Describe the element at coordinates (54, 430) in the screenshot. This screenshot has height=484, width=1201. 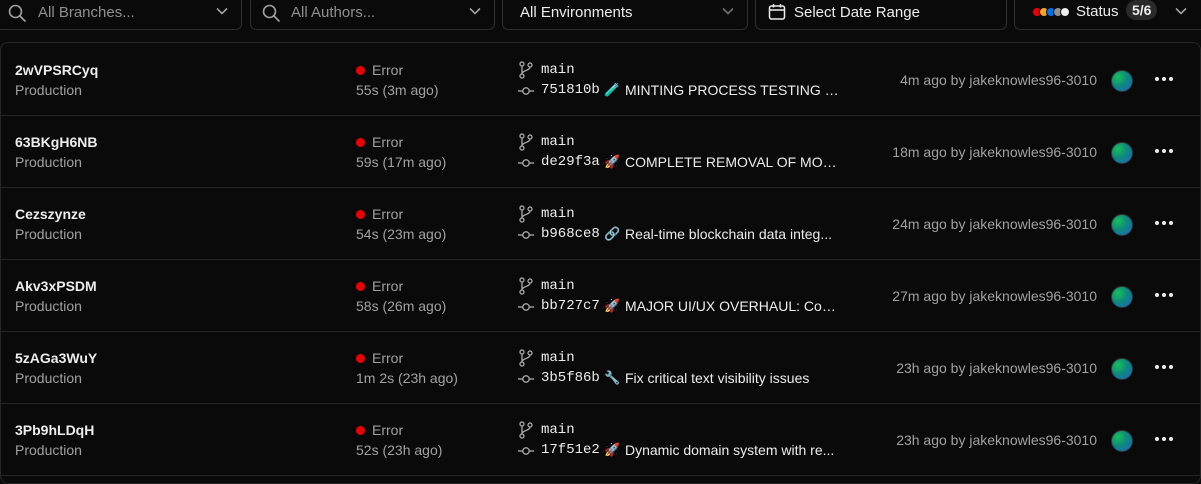
I see `deployment-id: 3Pb9hLDqH` at that location.